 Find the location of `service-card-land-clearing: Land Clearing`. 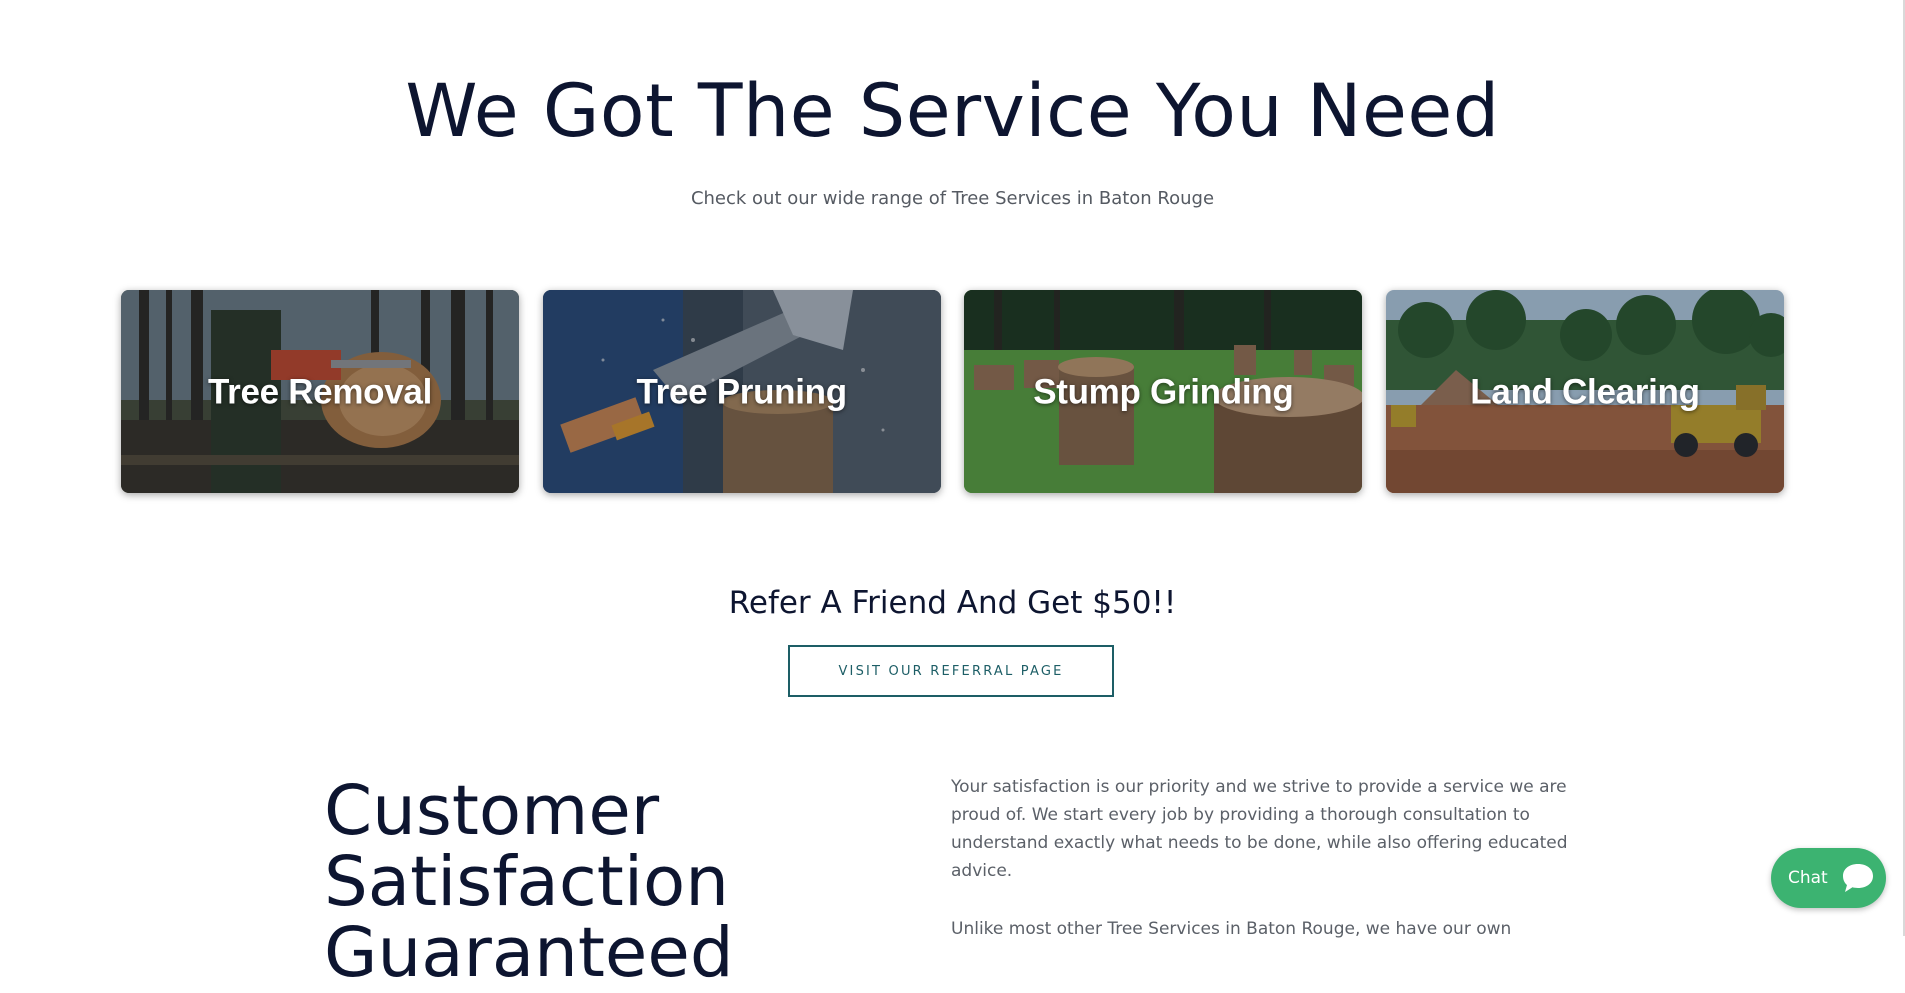

service-card-land-clearing: Land Clearing is located at coordinates (1584, 391).